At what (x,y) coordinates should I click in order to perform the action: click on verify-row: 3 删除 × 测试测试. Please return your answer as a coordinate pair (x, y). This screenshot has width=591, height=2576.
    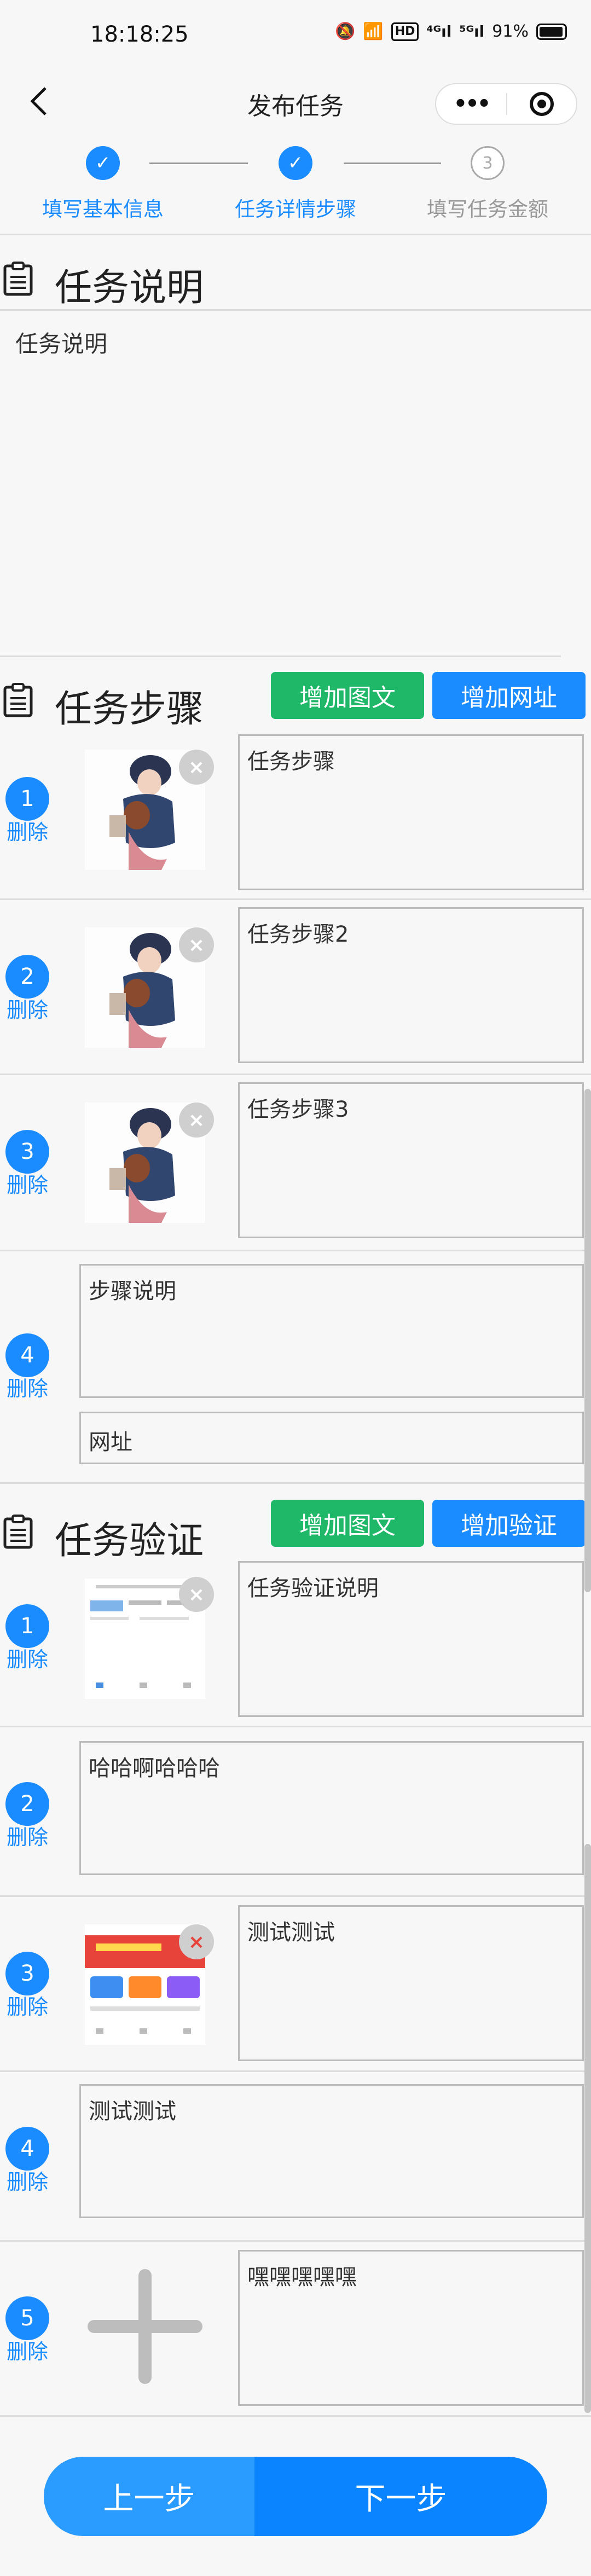
    Looking at the image, I should click on (296, 1985).